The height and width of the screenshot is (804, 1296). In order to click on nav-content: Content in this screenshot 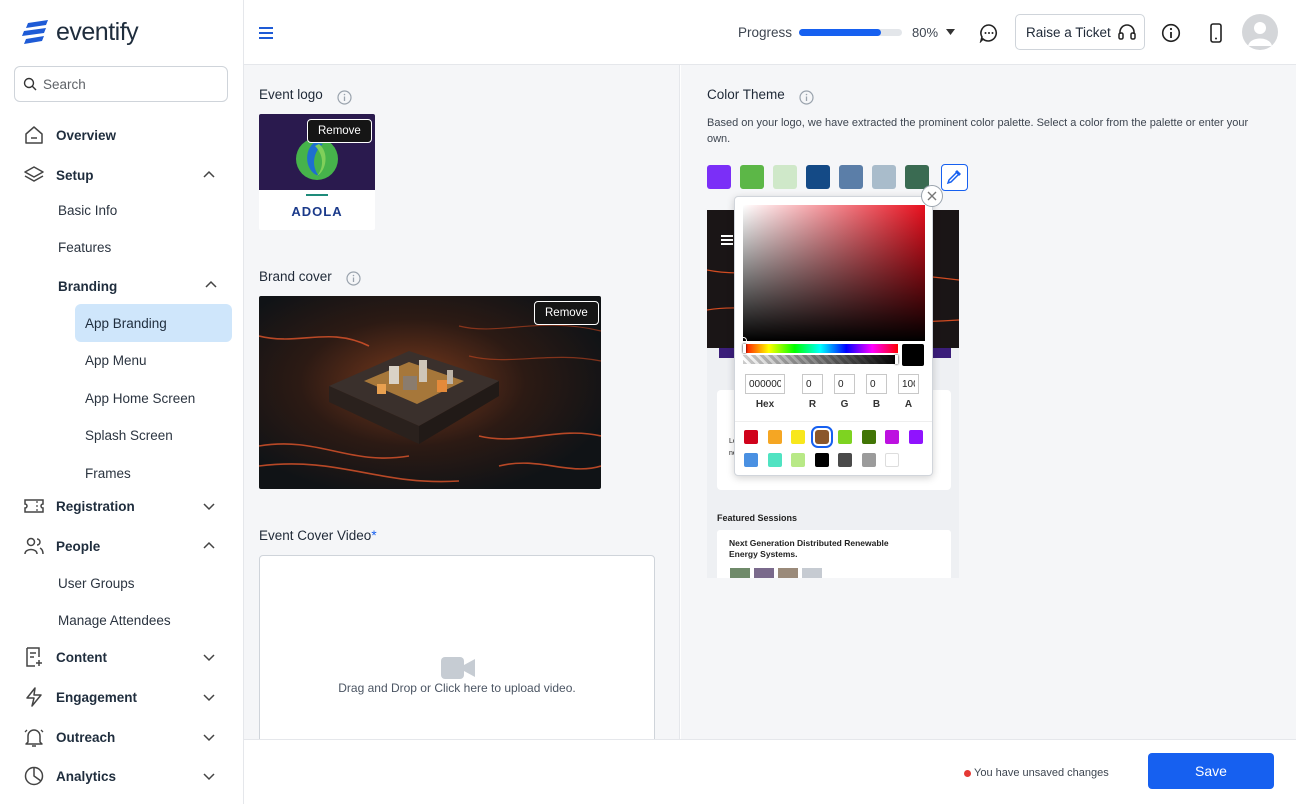, I will do `click(122, 657)`.